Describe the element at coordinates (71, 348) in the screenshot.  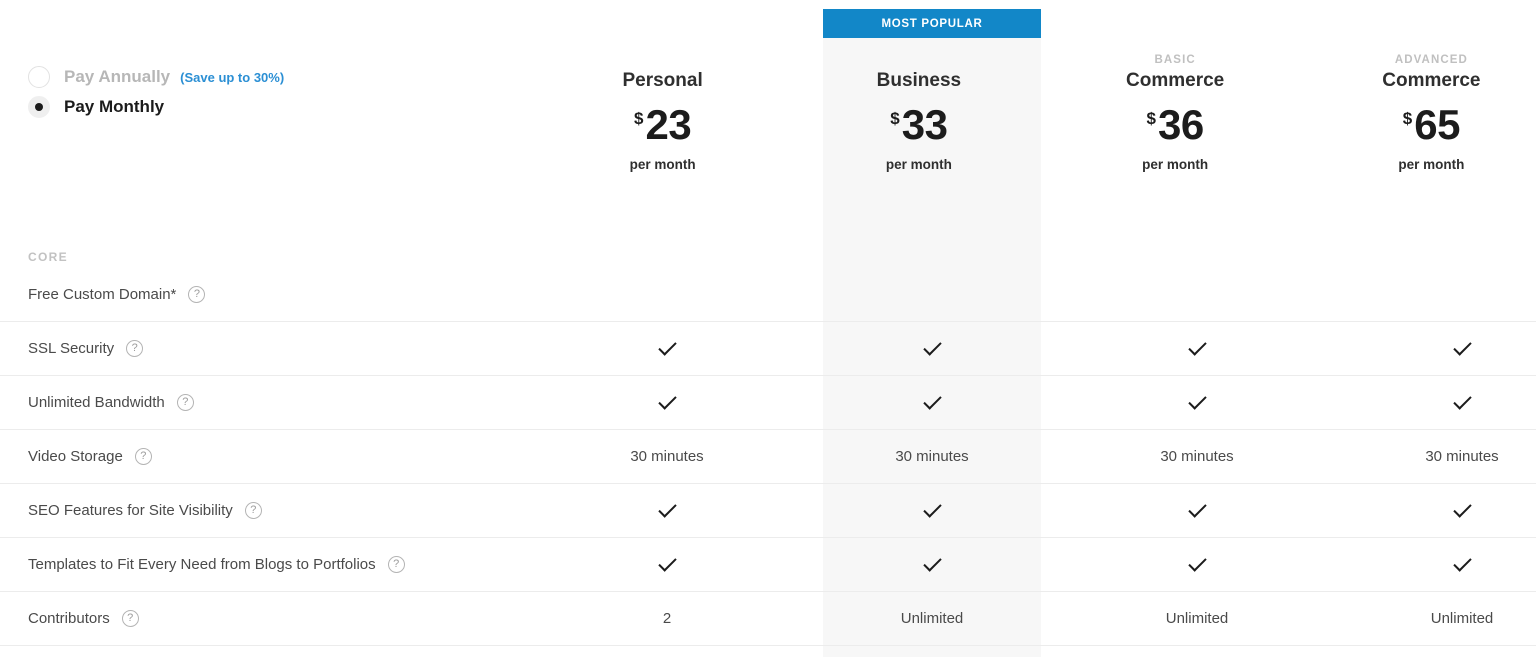
I see `feature-label: SSL Security` at that location.